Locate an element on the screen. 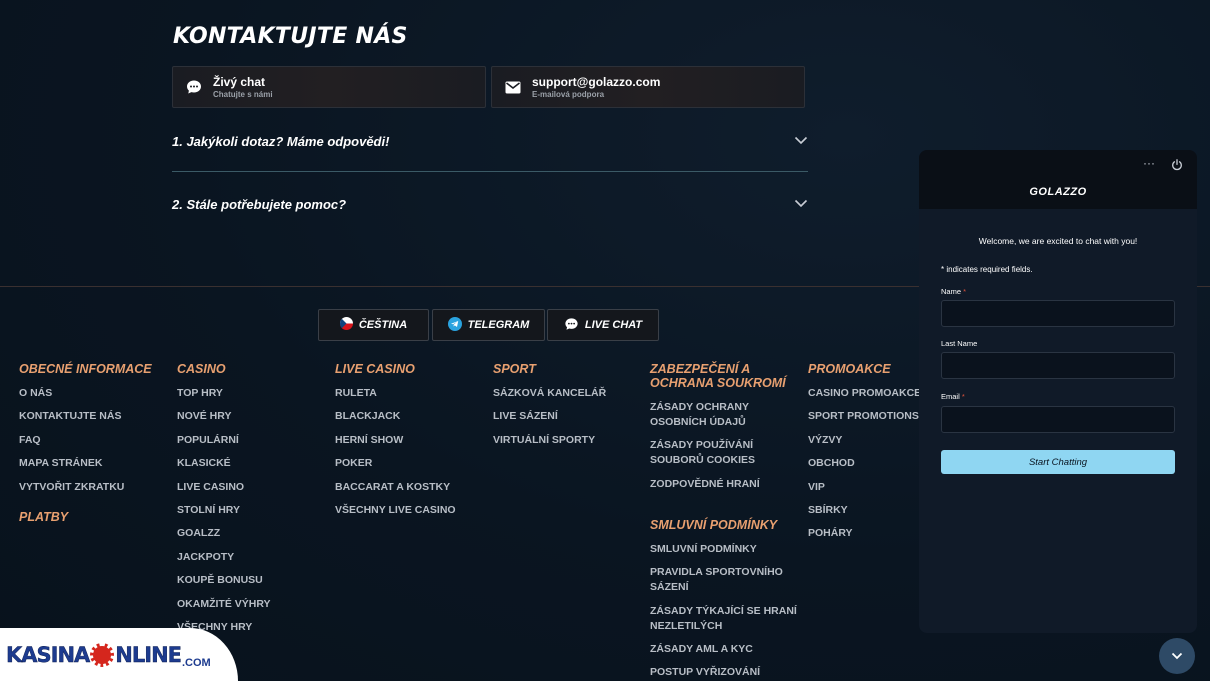 Image resolution: width=1210 pixels, height=681 pixels. footer-link: VŠECHNY LIVE CASINO is located at coordinates (410, 510).